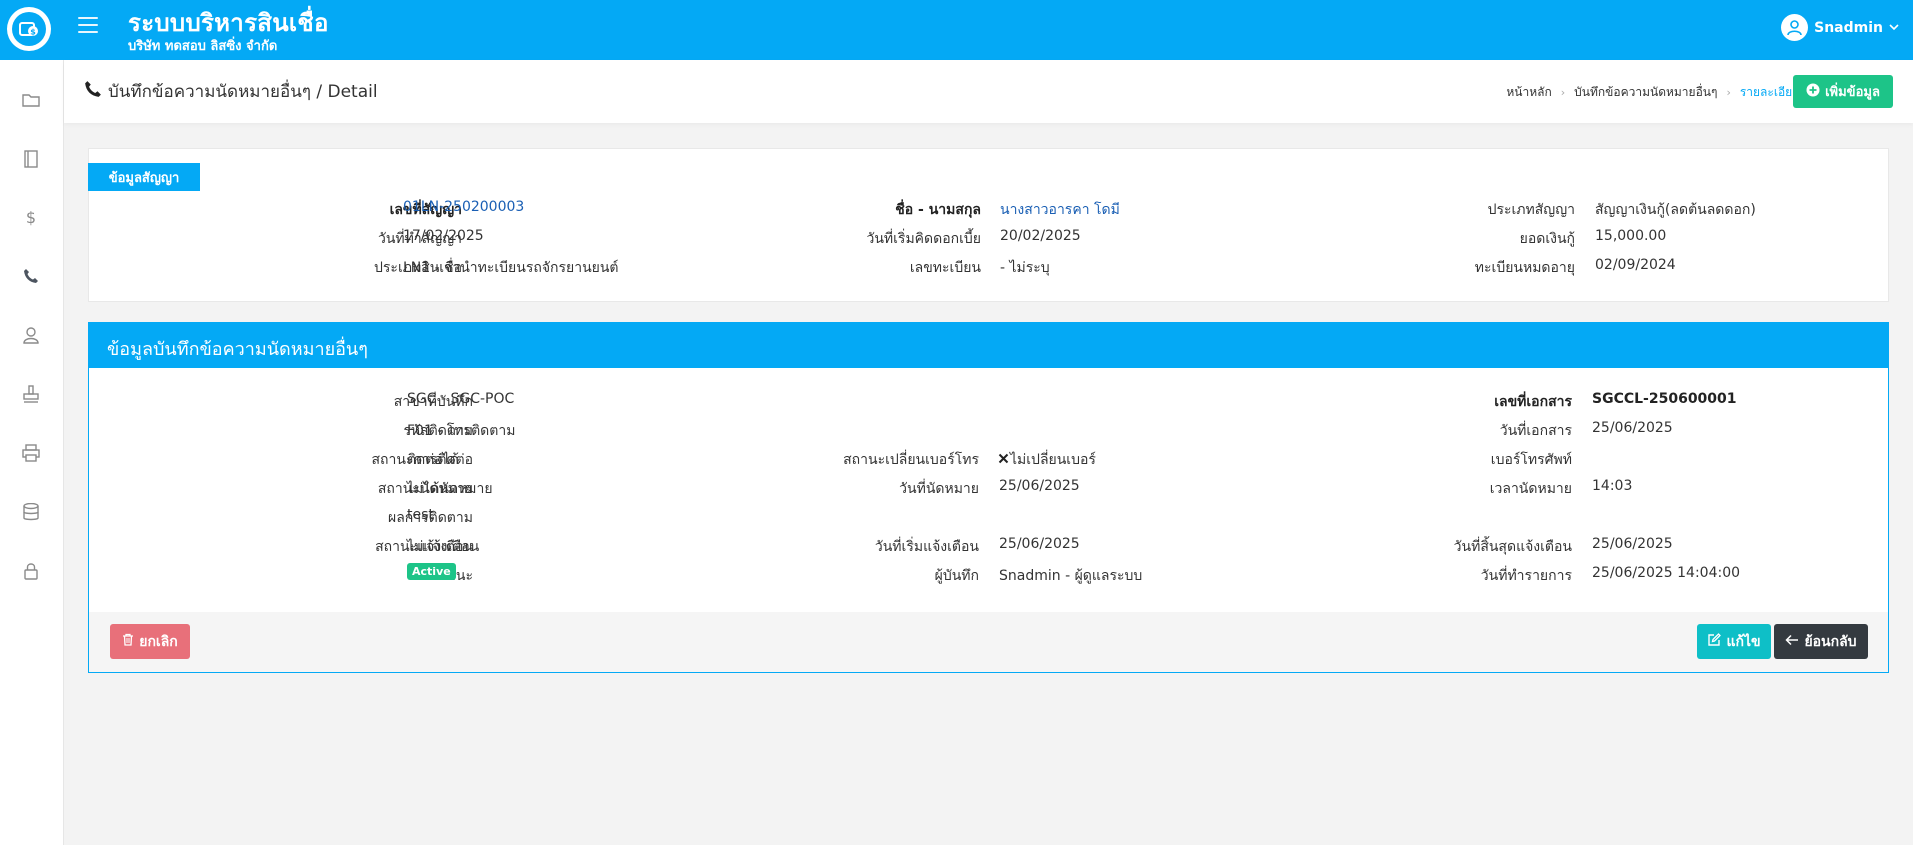 Image resolution: width=1913 pixels, height=845 pixels. I want to click on phone-change-label: สถานะเปลี่ยนเบอร์โทร, so click(911, 460).